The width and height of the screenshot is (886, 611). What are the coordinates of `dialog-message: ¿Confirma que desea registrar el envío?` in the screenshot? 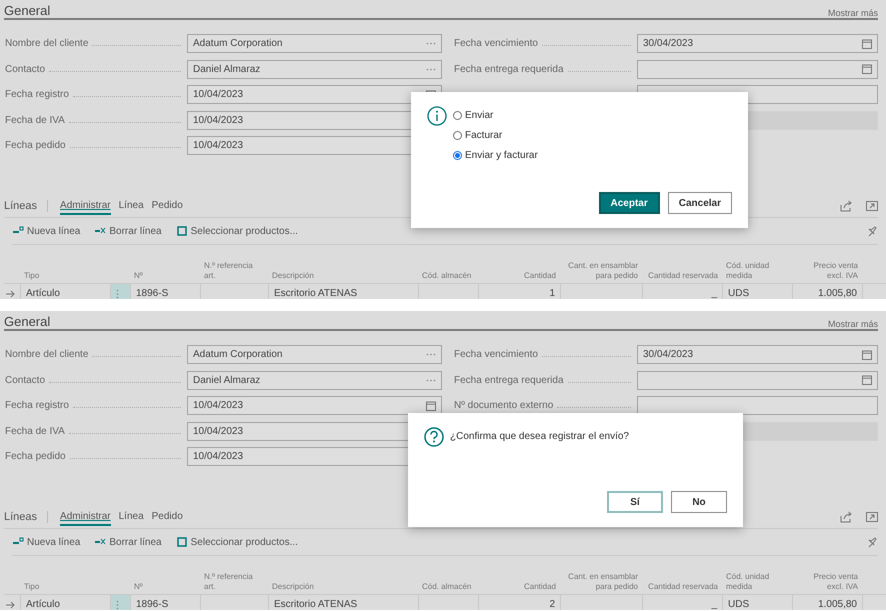 It's located at (539, 437).